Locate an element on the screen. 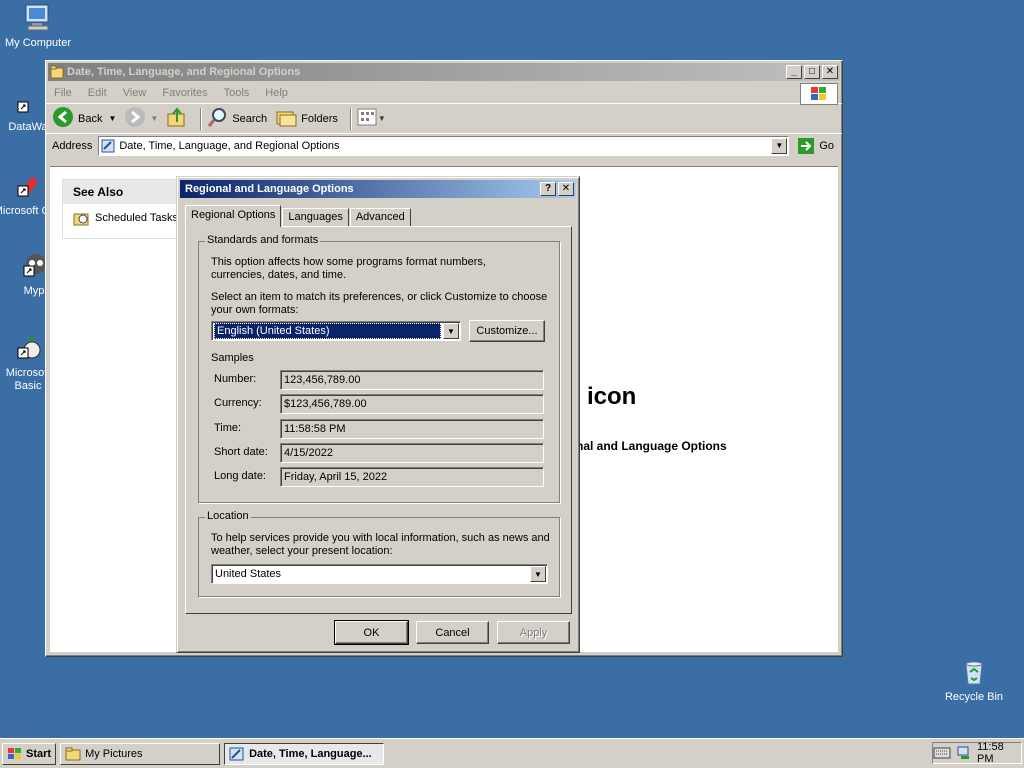 The width and height of the screenshot is (1024, 768). forward-button: ▼ is located at coordinates (141, 118).